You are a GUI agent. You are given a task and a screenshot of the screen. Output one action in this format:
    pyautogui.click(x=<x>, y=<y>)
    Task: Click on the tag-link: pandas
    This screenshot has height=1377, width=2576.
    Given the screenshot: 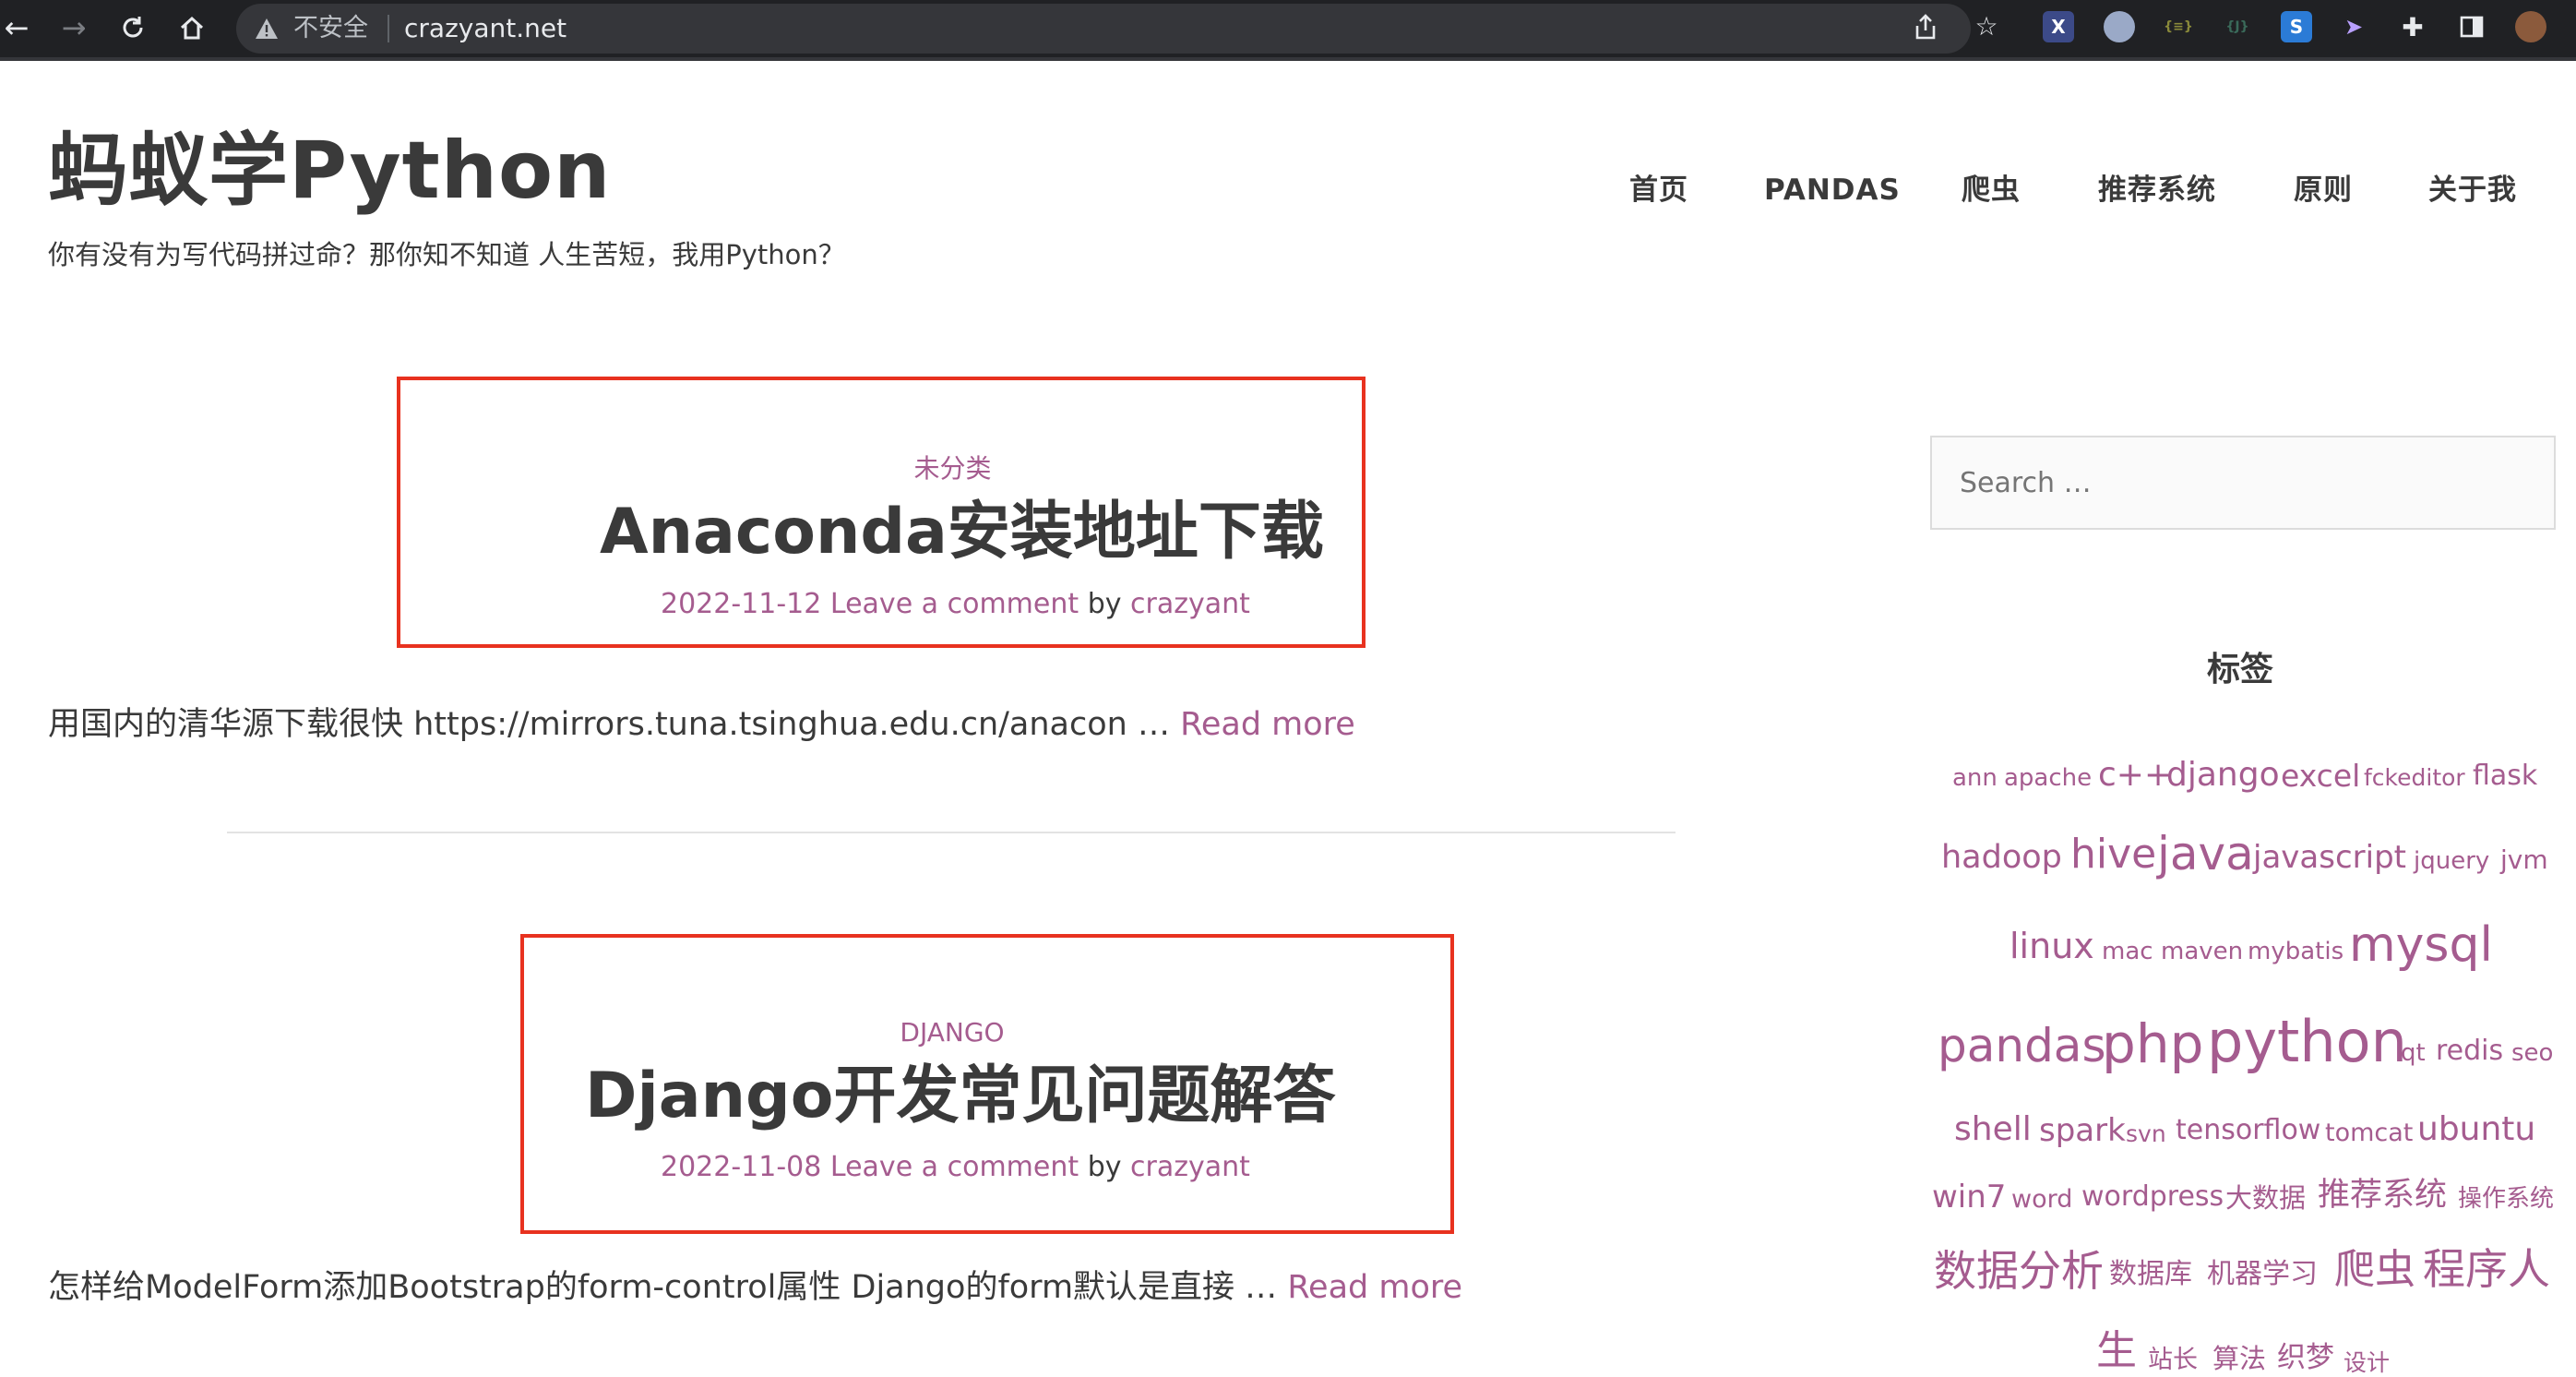 What is the action you would take?
    pyautogui.click(x=2022, y=1046)
    